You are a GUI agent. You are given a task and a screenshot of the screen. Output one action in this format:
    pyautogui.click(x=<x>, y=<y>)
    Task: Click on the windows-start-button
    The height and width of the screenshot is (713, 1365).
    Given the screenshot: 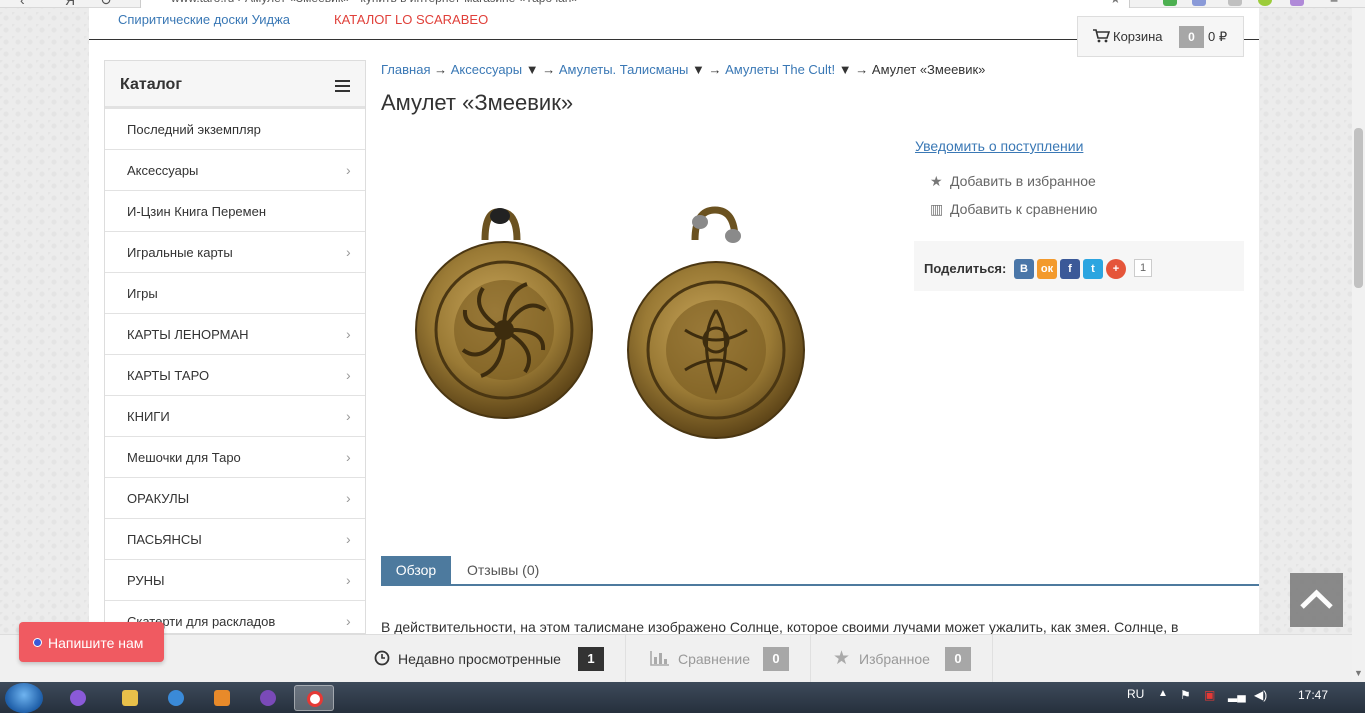 What is the action you would take?
    pyautogui.click(x=24, y=698)
    